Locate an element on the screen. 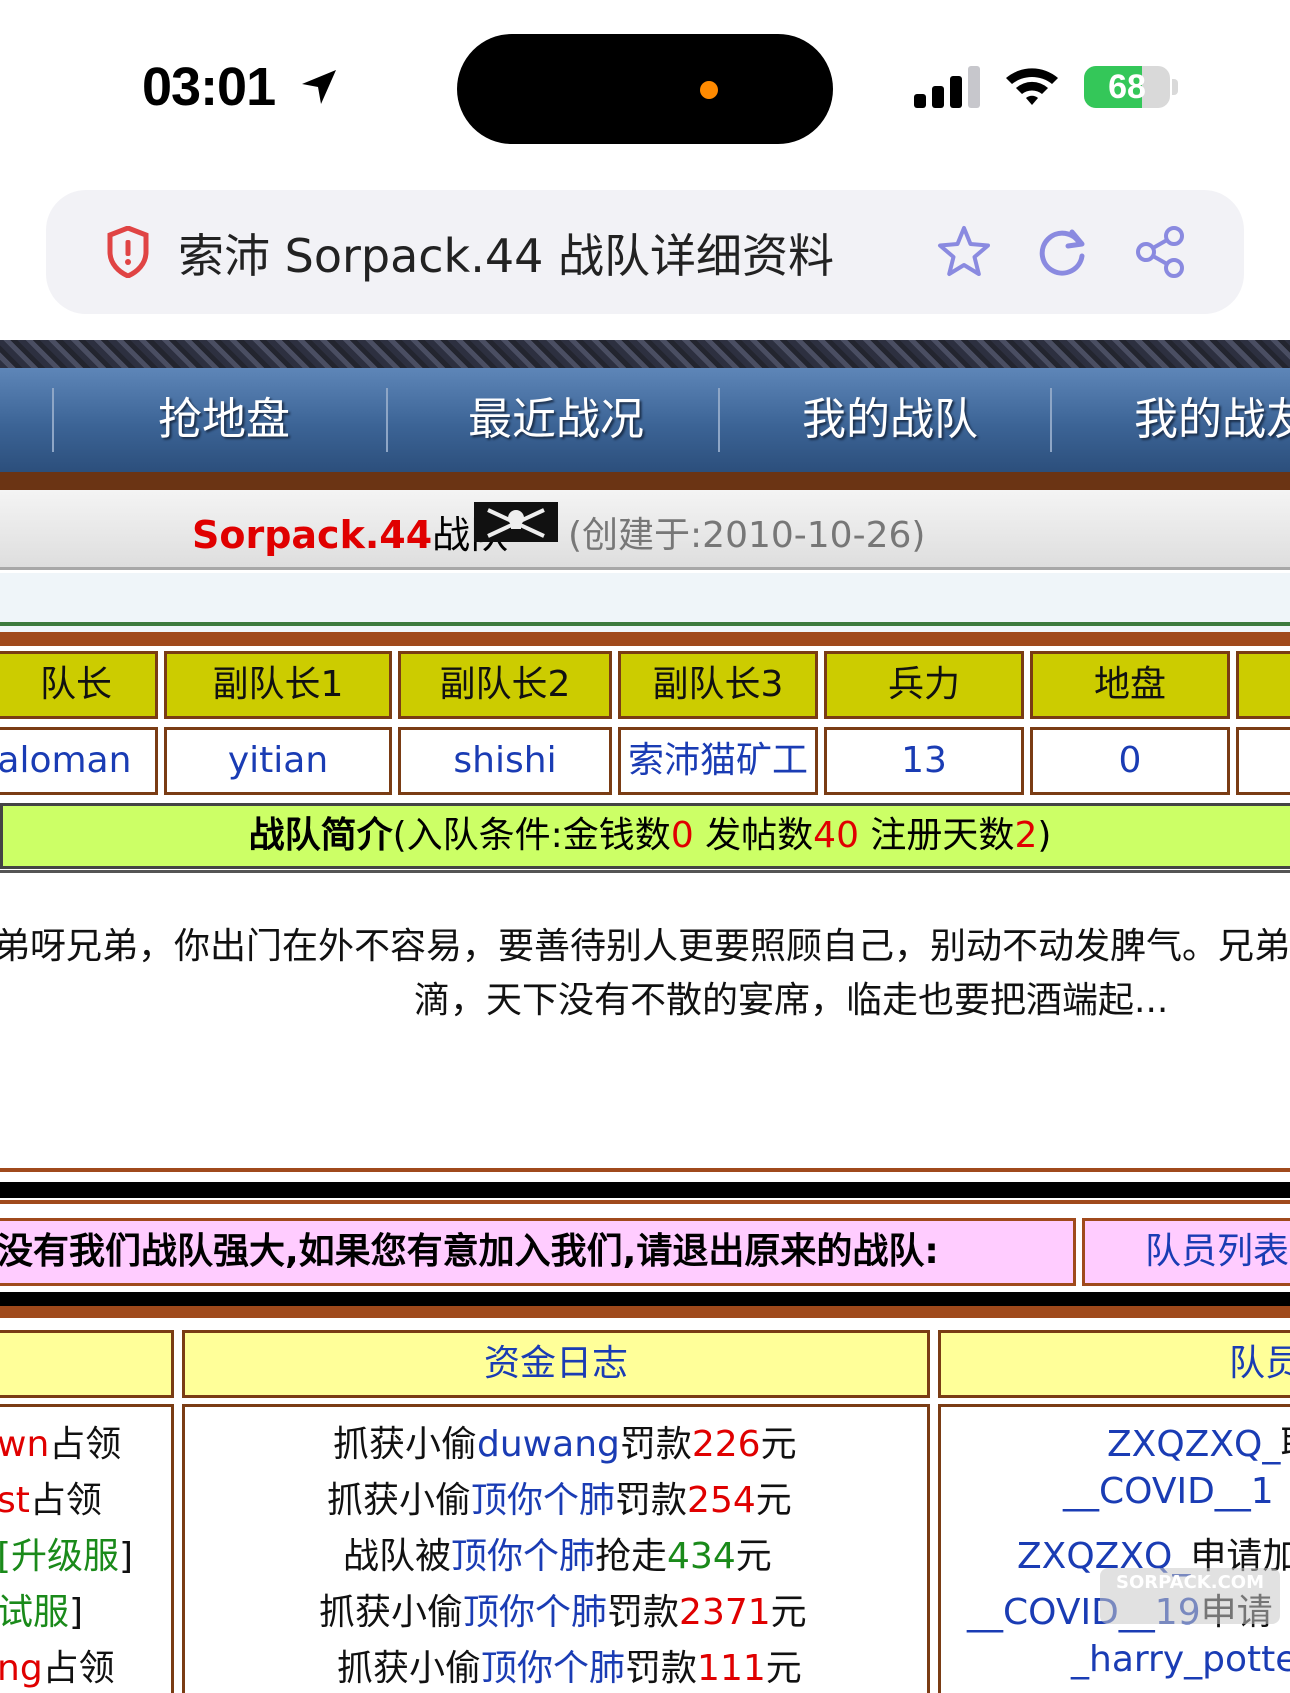 The image size is (1290, 1693). battery-percent: 68 is located at coordinates (1127, 87).